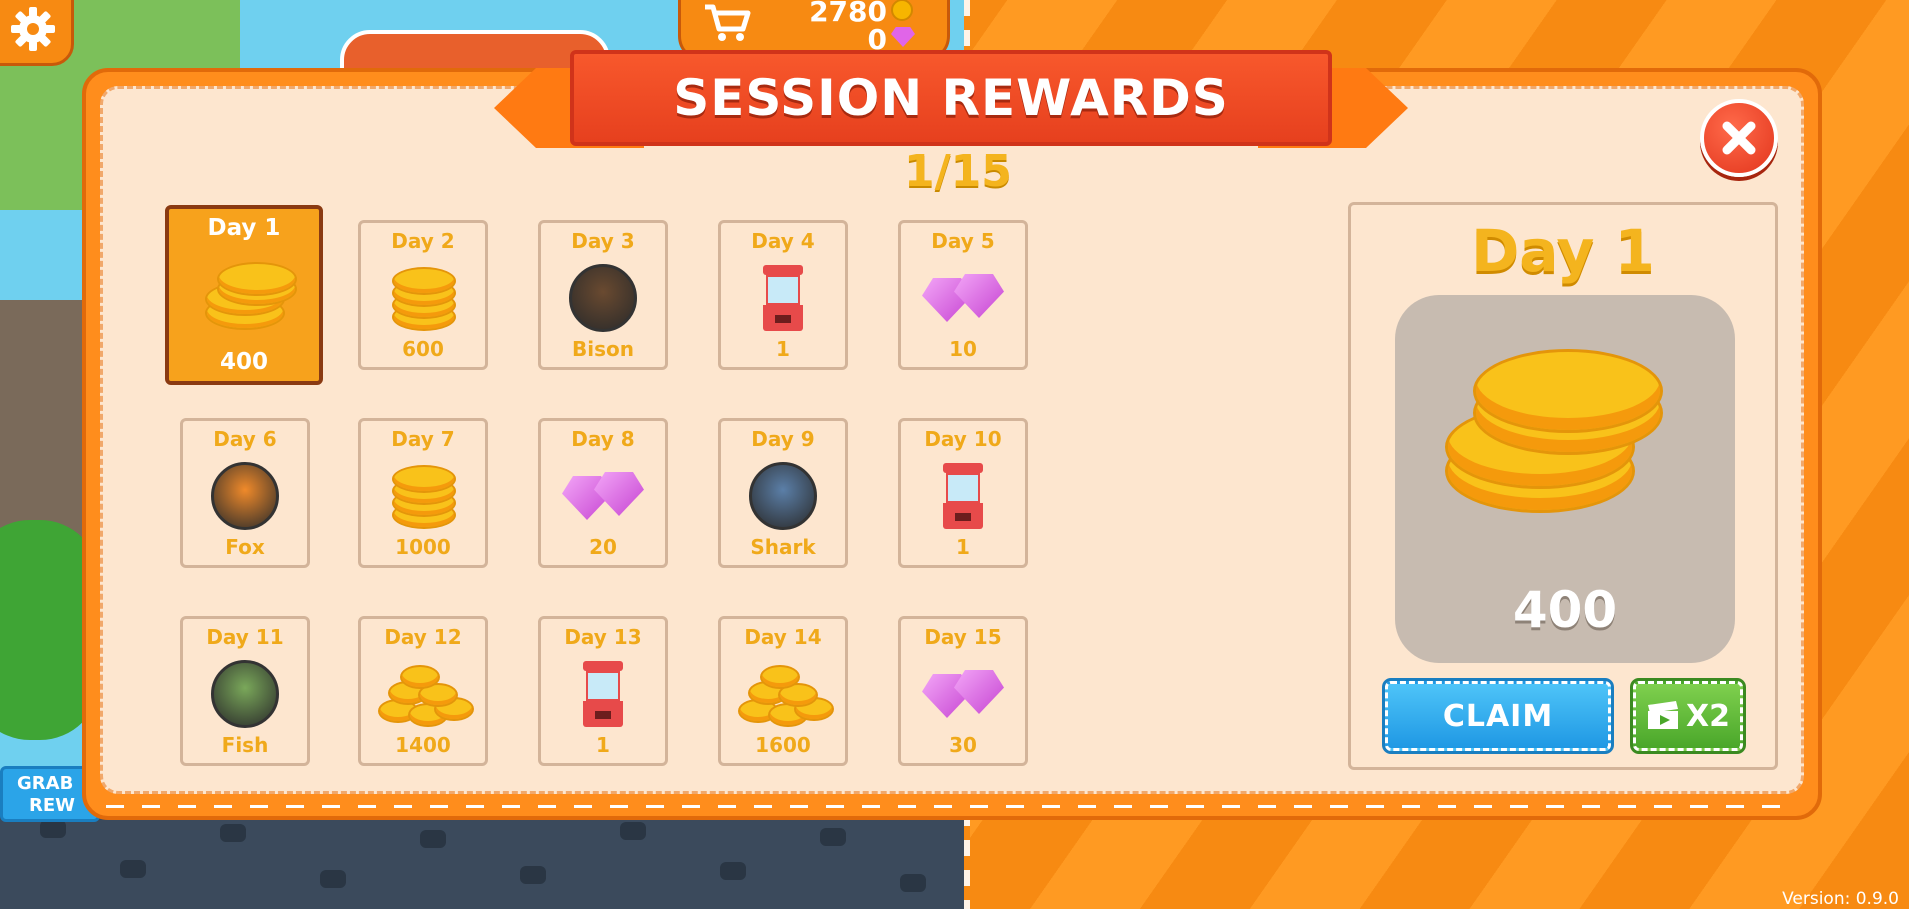  I want to click on reward-card-day-2: Day 2 600, so click(423, 295).